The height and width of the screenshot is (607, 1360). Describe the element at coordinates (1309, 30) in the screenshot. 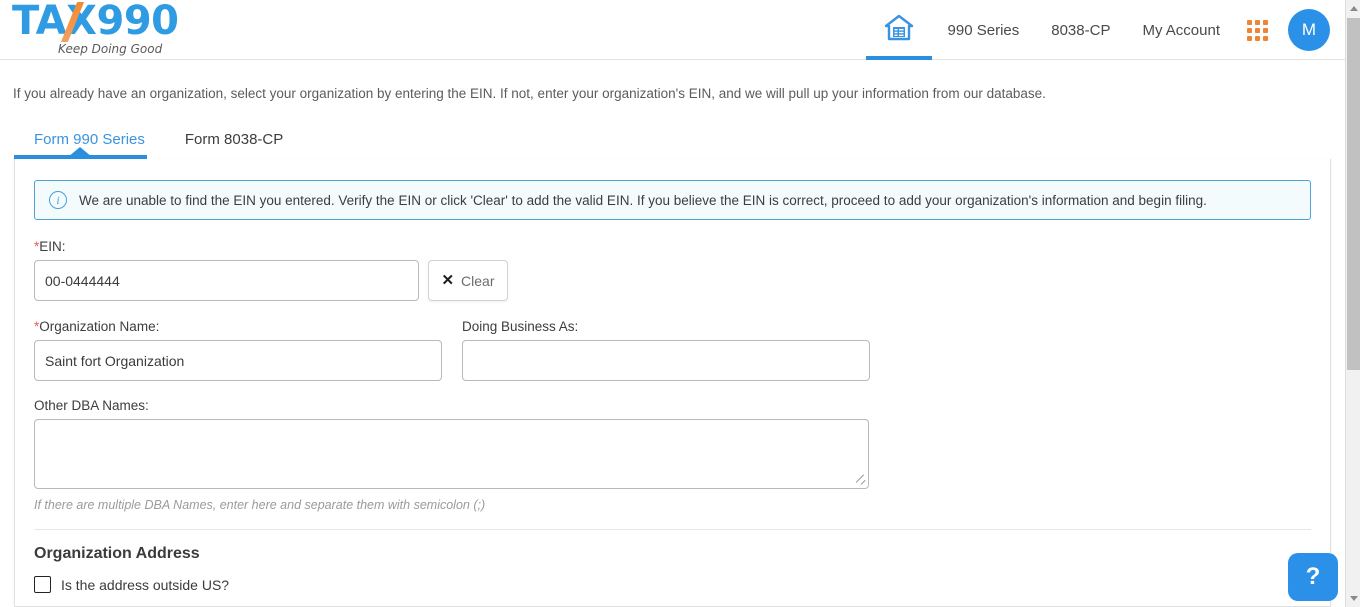

I see `avatar: M` at that location.